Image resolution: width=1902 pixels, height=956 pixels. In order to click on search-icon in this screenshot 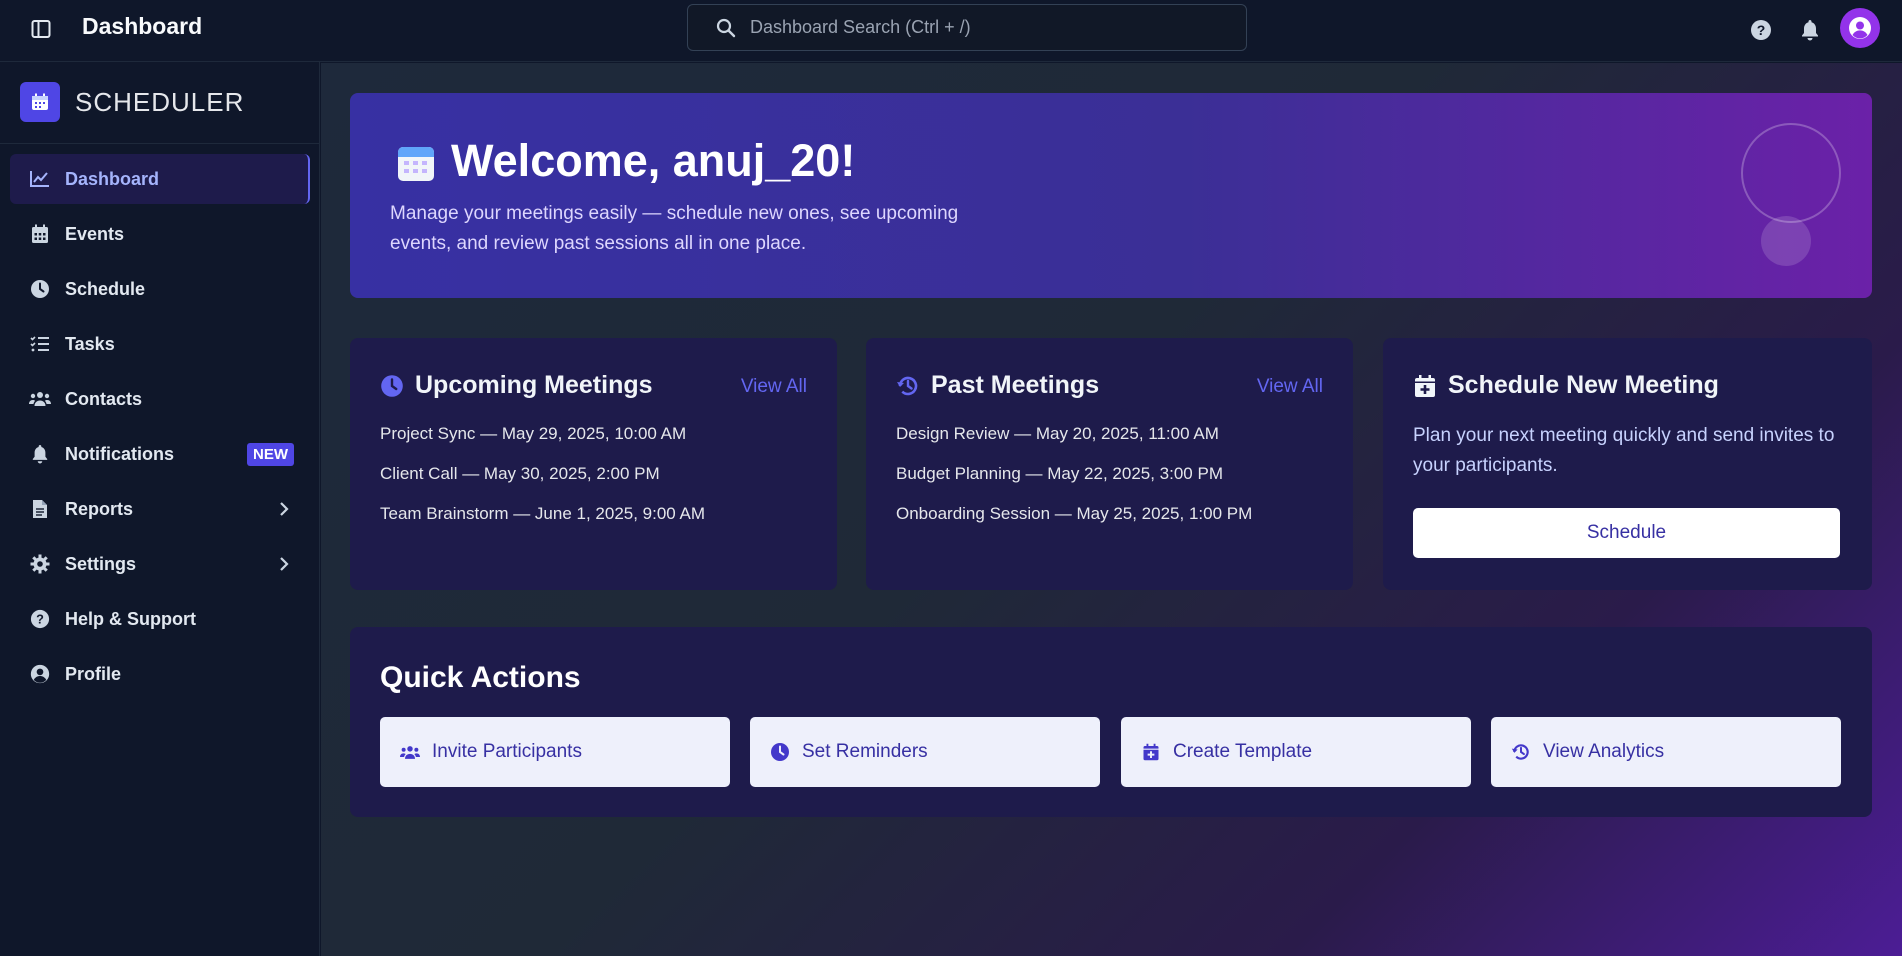, I will do `click(726, 28)`.